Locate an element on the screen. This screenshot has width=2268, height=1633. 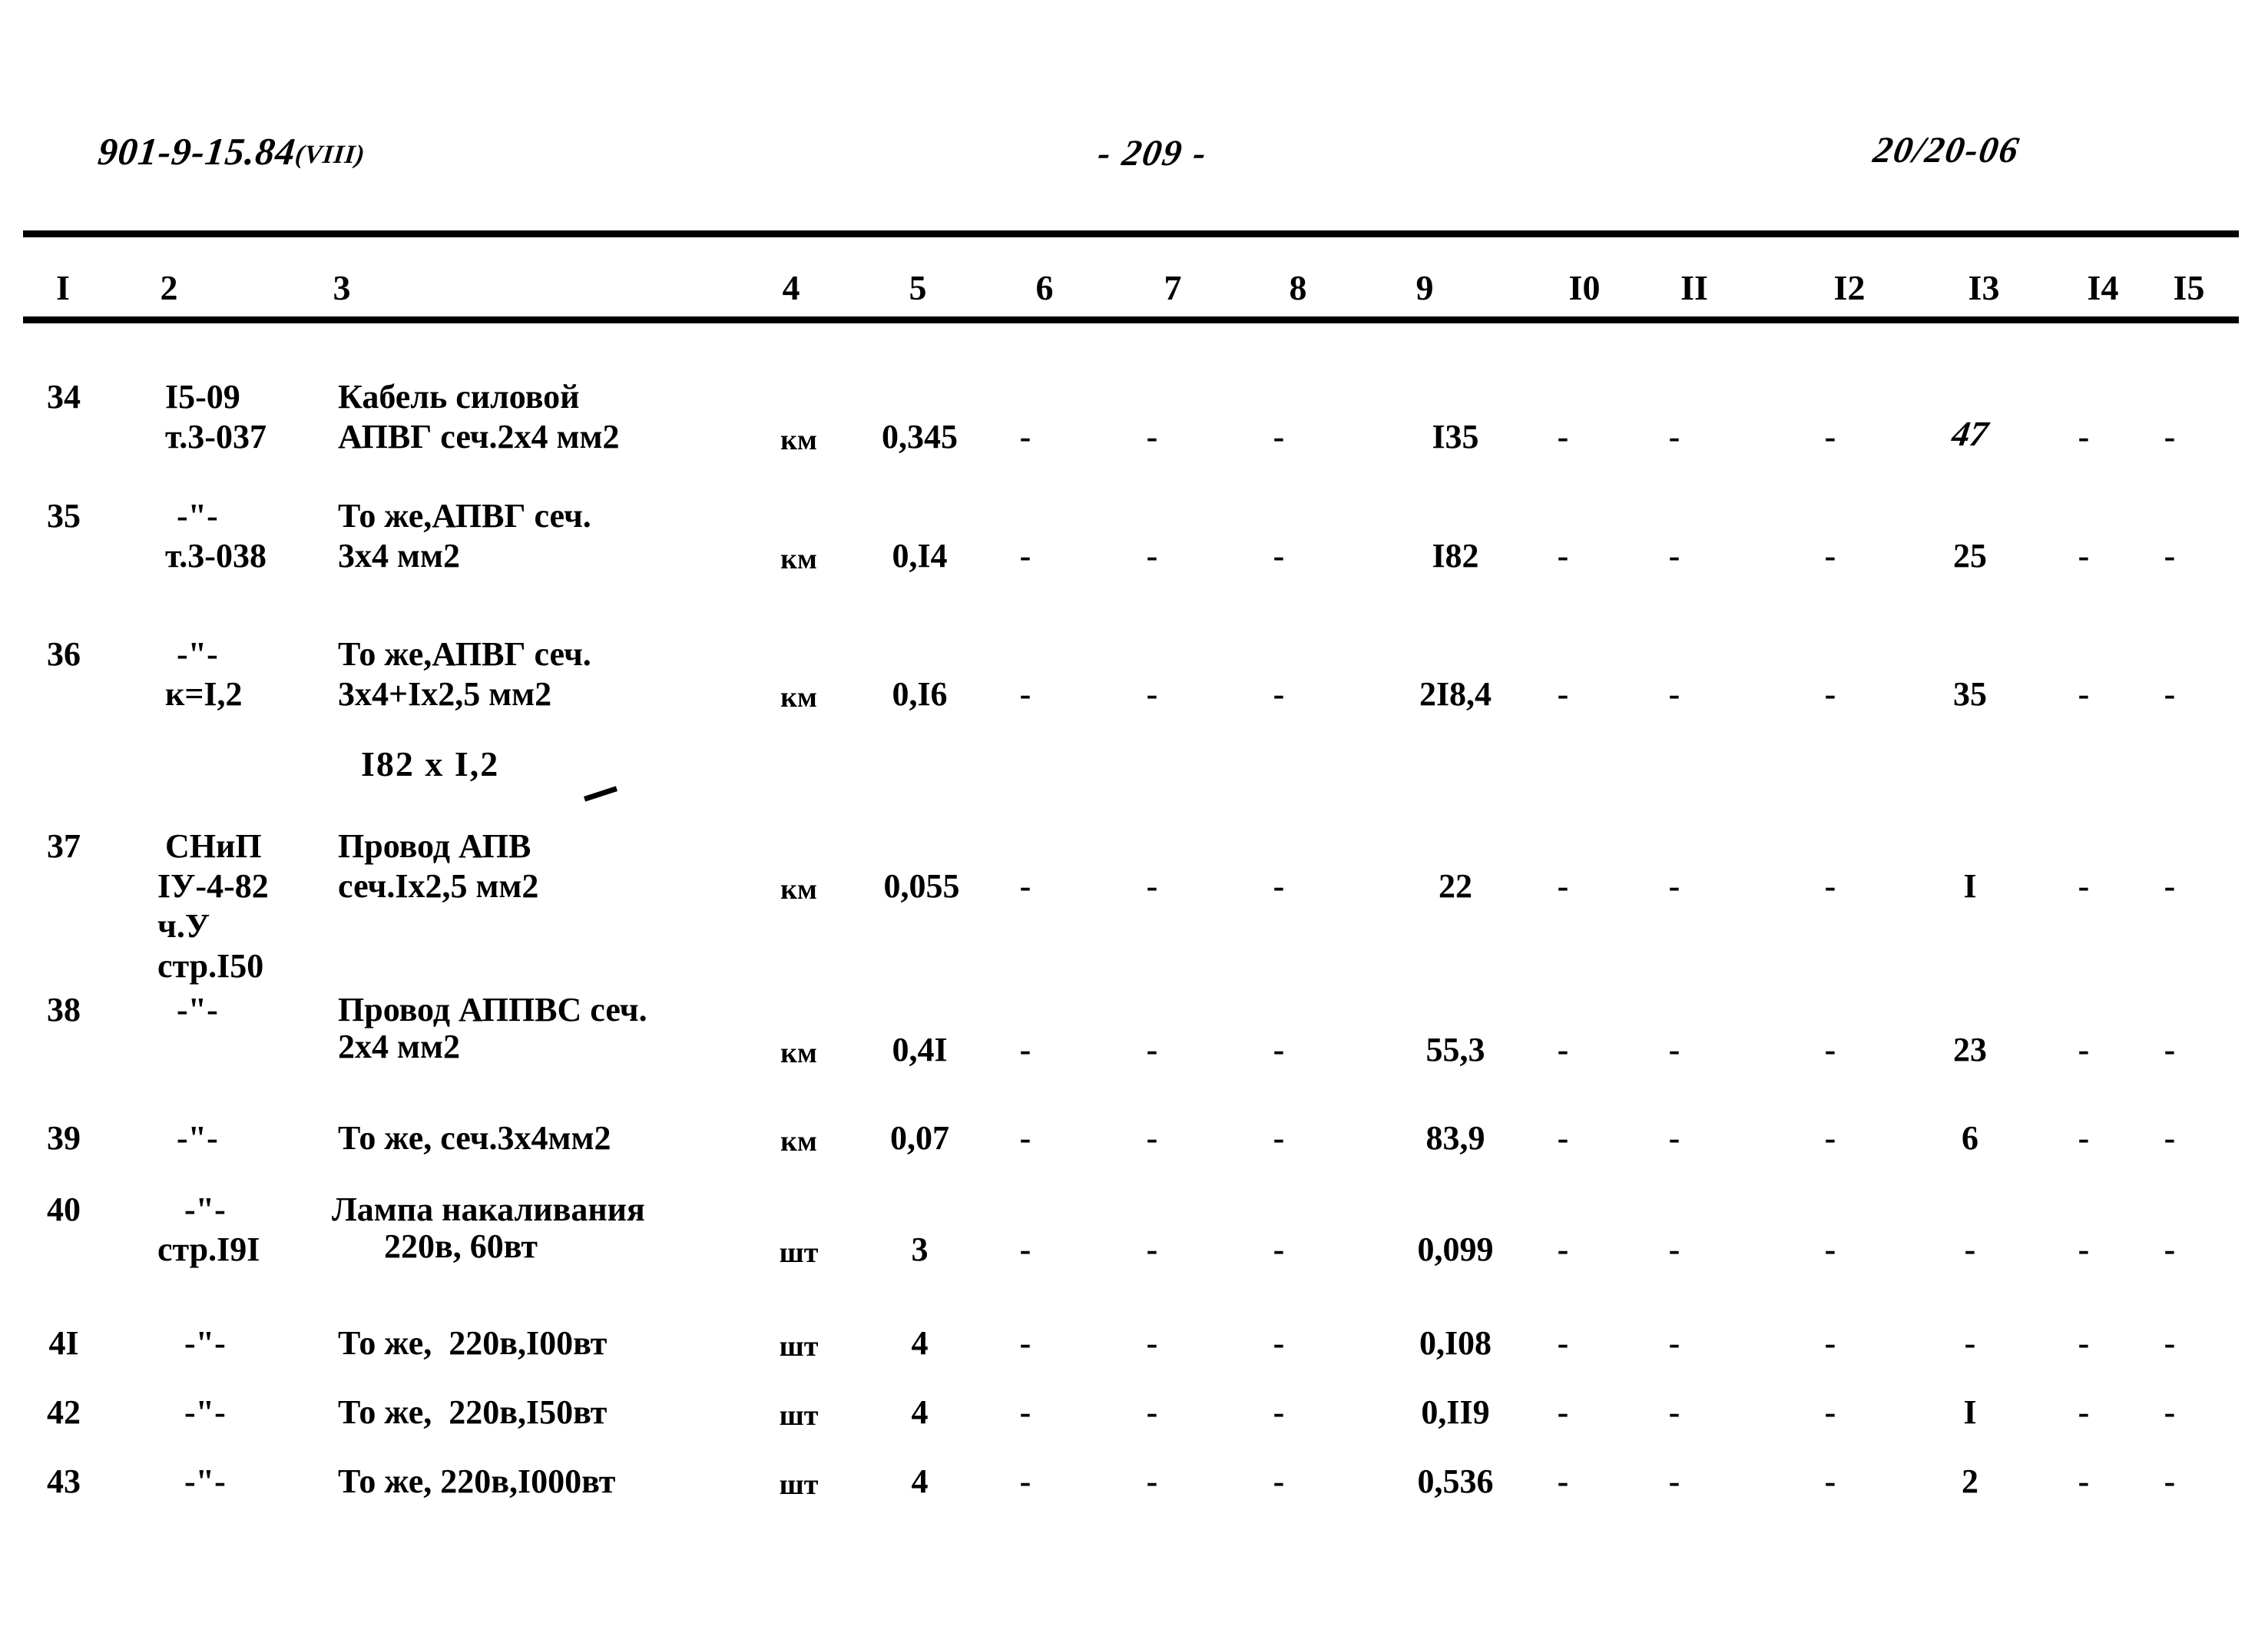
cell-col9: 22 is located at coordinates (1455, 886).